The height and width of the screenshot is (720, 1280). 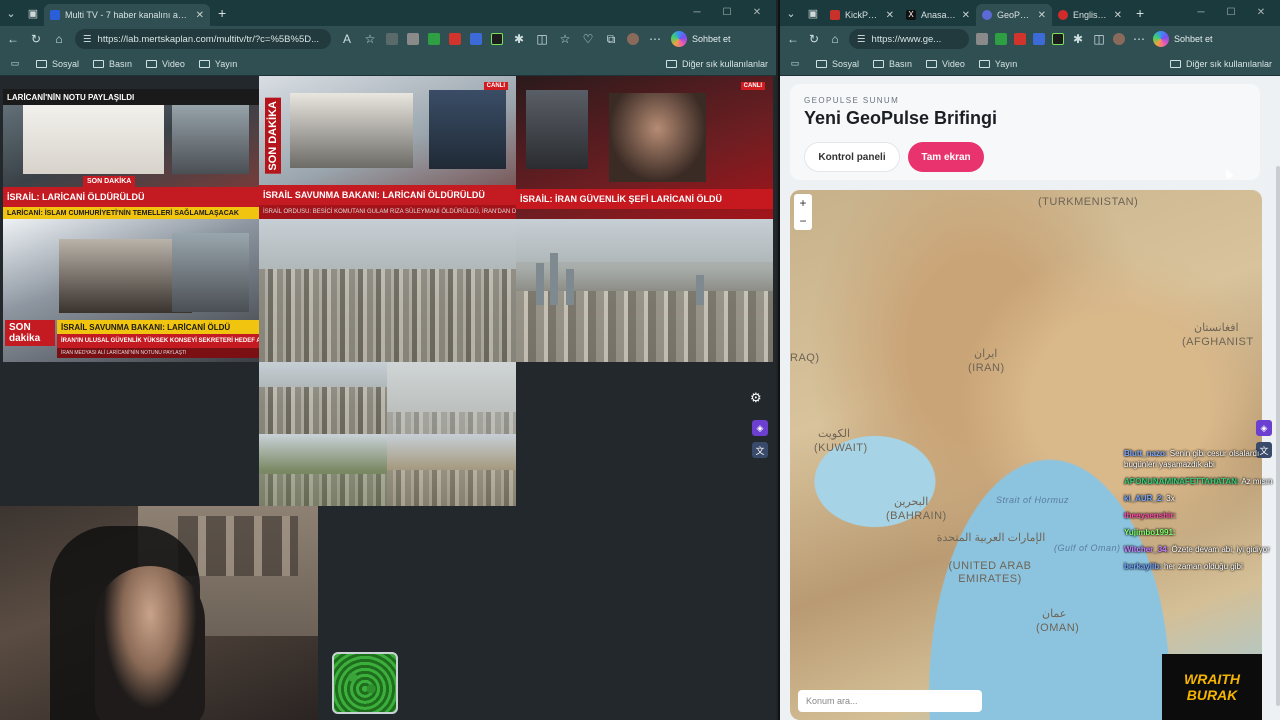 What do you see at coordinates (127, 15) in the screenshot?
I see `tab-multitv: Multi TV - 7 haber kanalını aynı an ✕` at bounding box center [127, 15].